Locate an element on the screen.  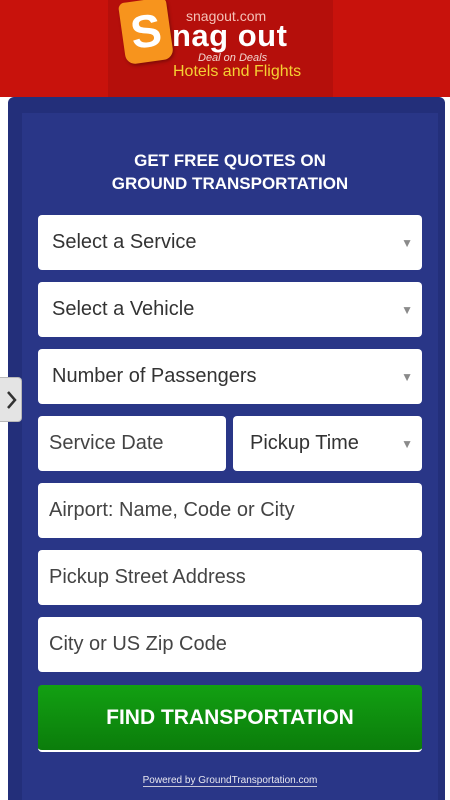
side-drawer-tab is located at coordinates (11, 399).